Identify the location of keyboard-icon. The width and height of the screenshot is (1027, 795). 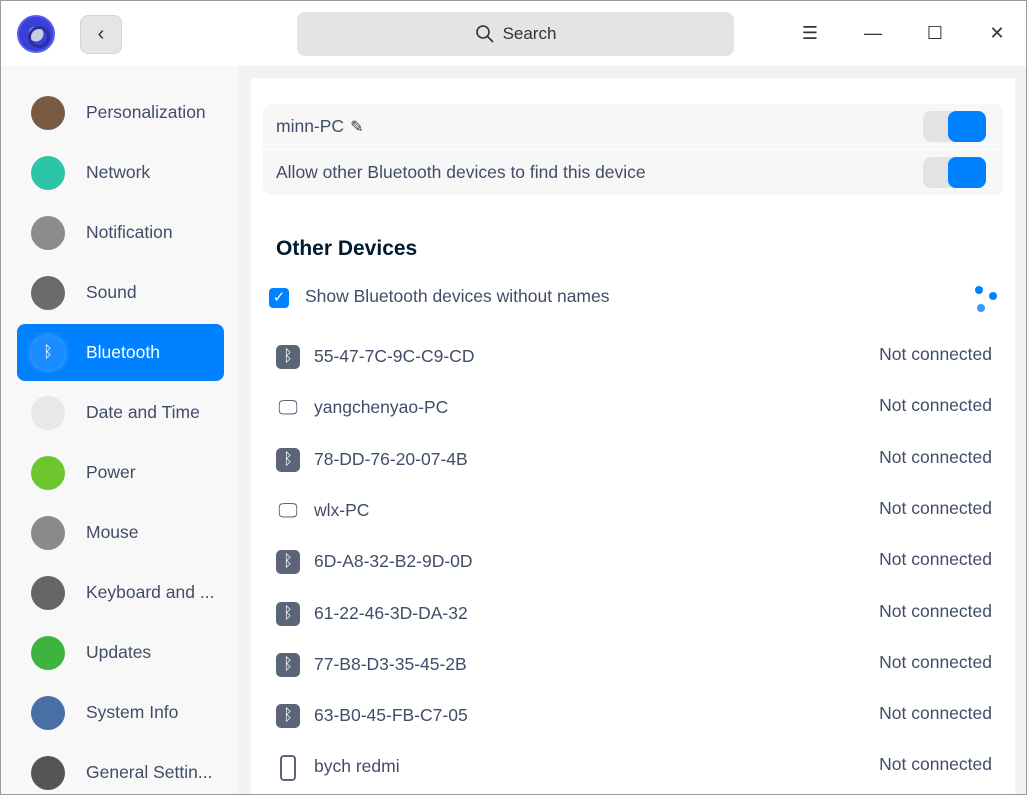
(48, 592).